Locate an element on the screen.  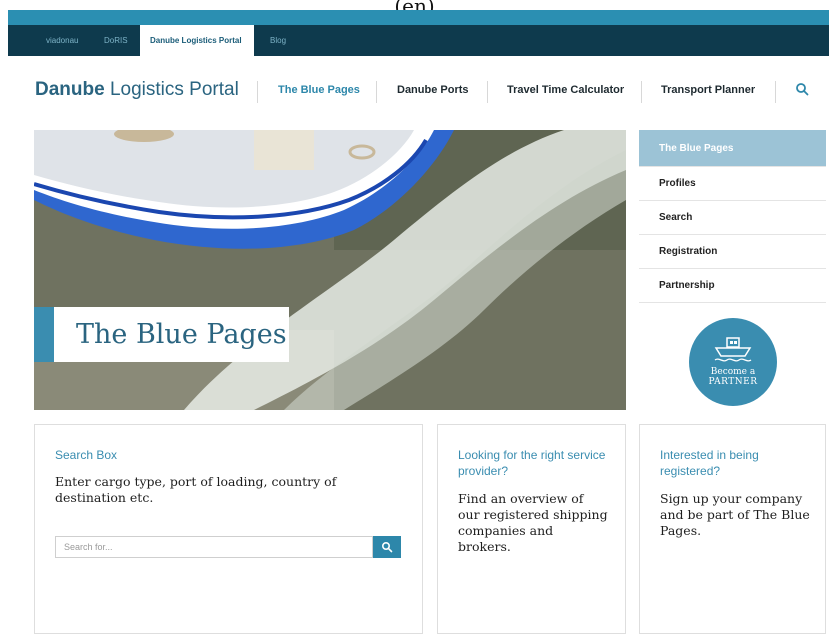
logo-bold: Danube is located at coordinates (70, 89).